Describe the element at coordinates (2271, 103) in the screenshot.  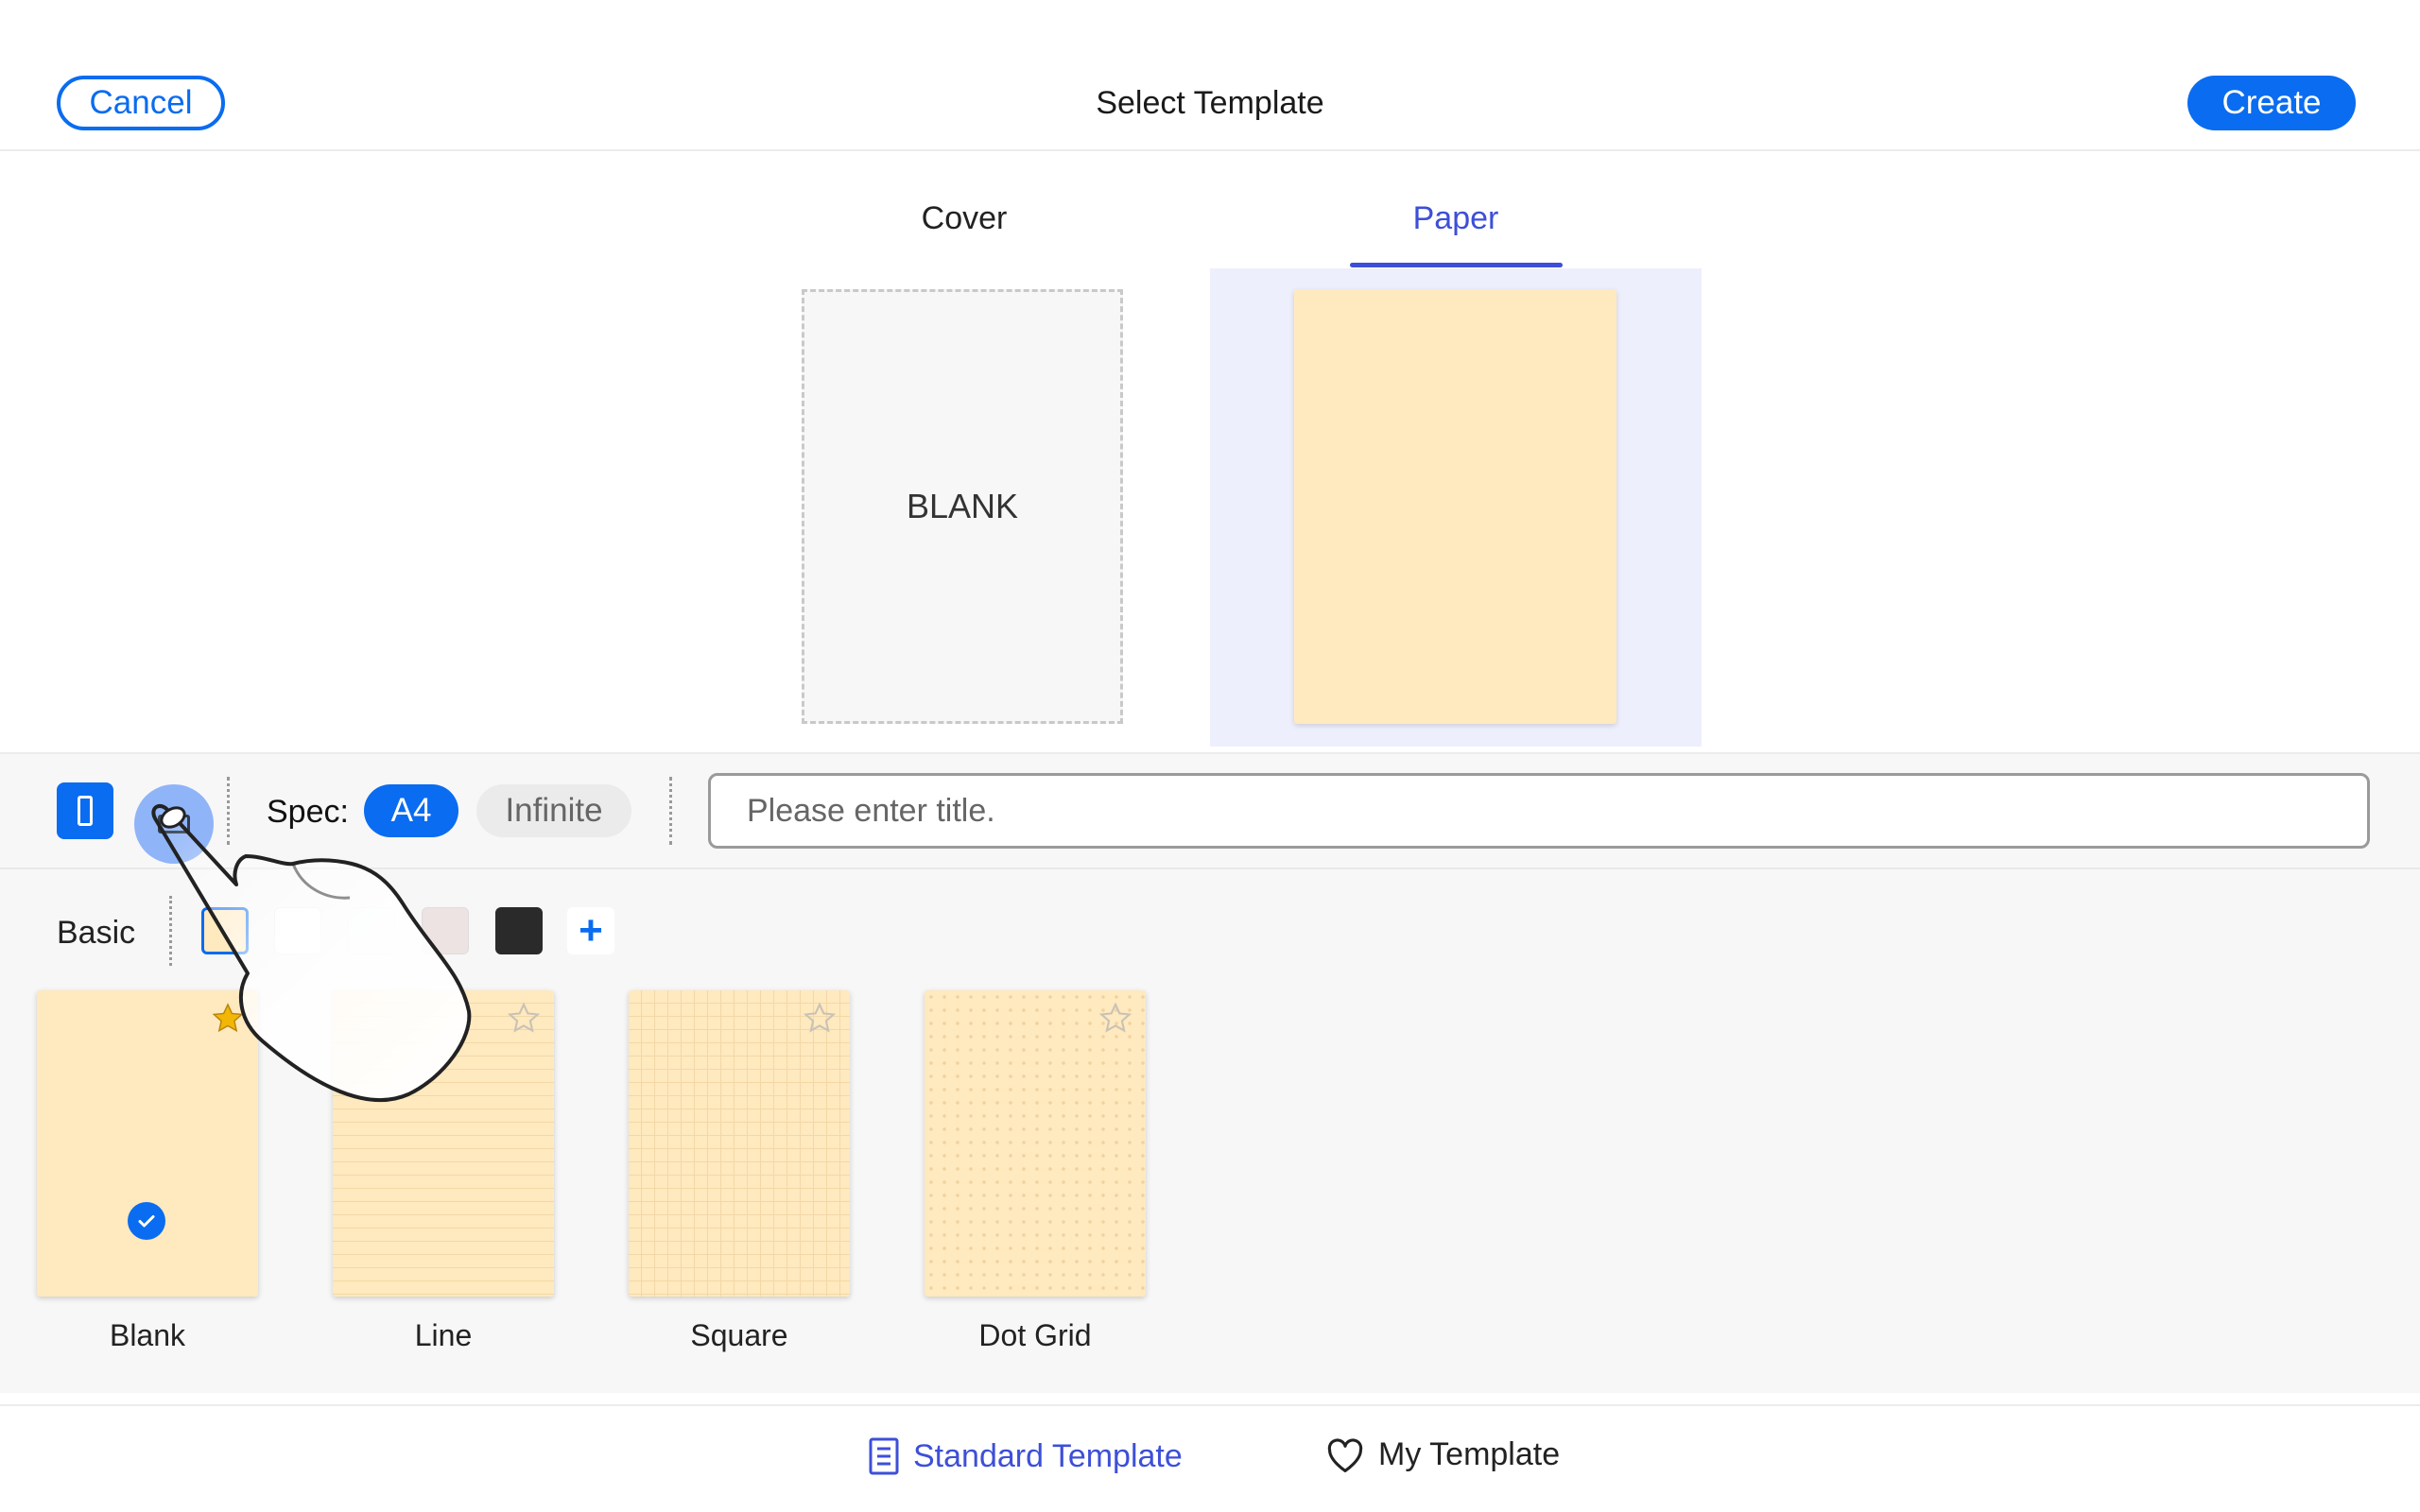
I see `create-button: Create` at that location.